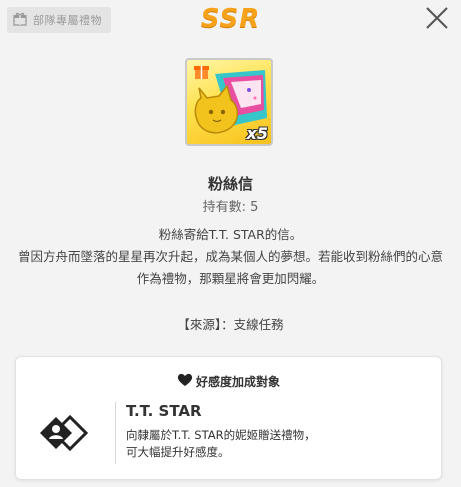 This screenshot has width=461, height=487. I want to click on description-line: 作為禮物，那顆星將會更加閃耀。, so click(230, 278).